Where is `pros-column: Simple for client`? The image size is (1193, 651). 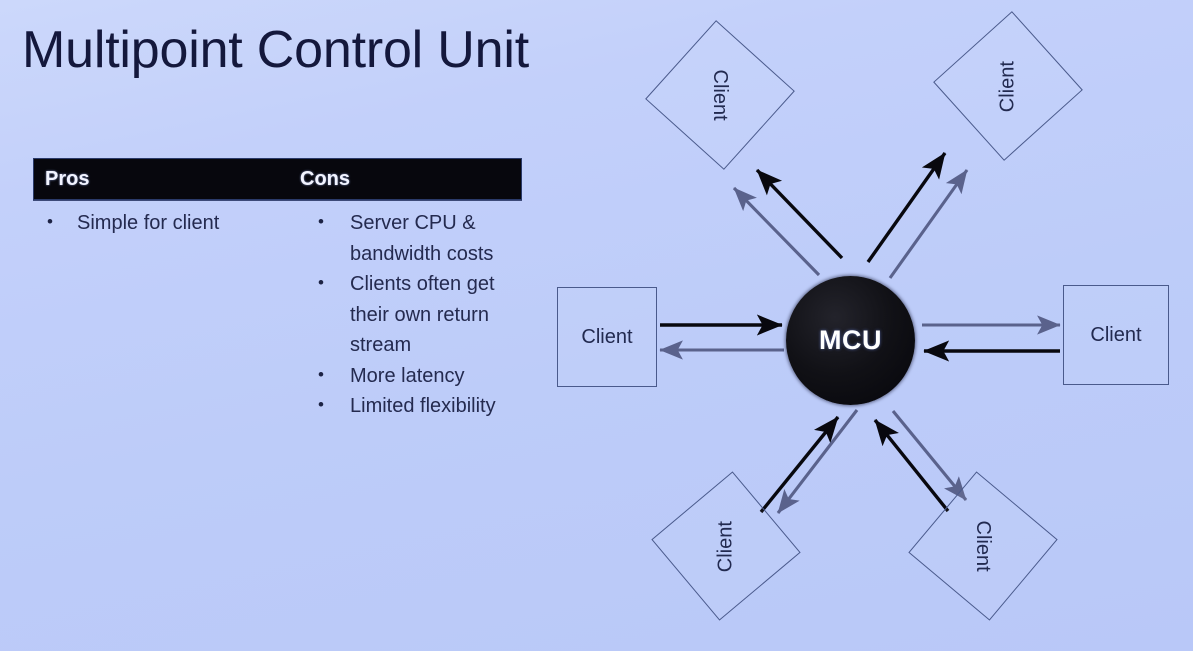 pros-column: Simple for client is located at coordinates (165, 314).